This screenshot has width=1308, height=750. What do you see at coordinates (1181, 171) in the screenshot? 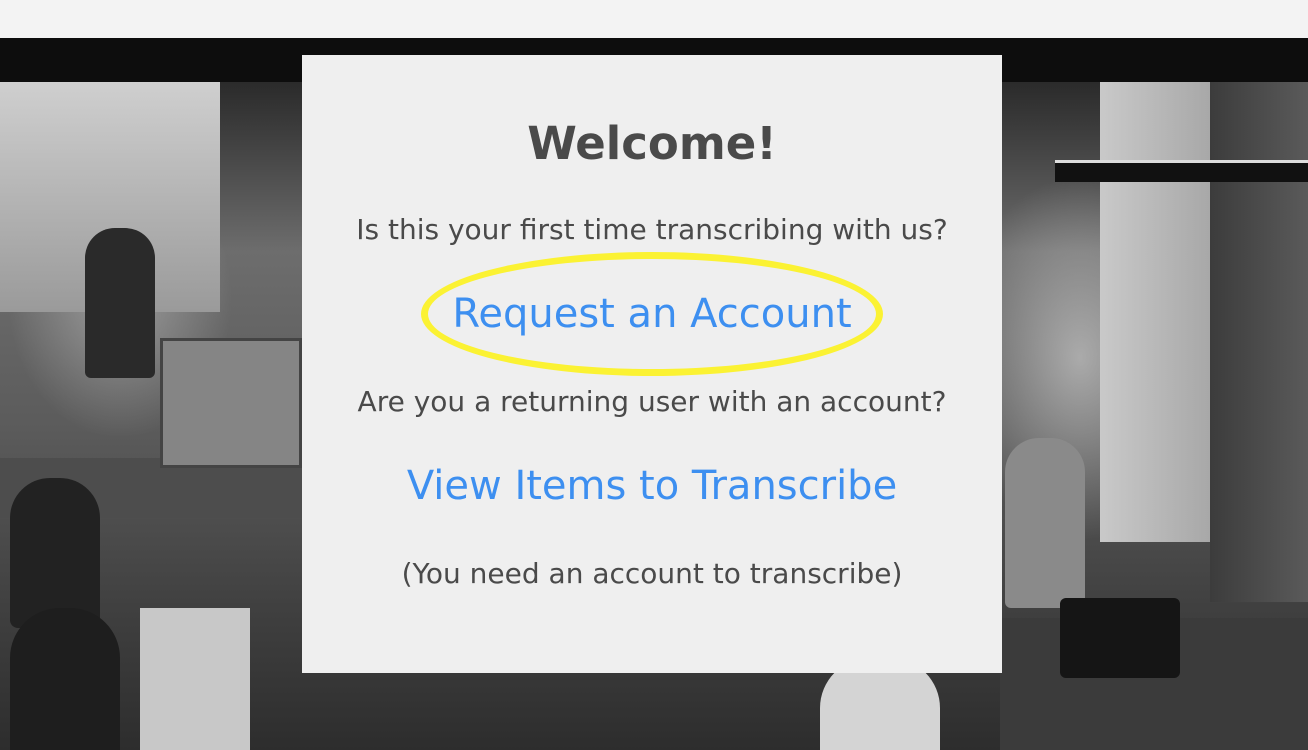
I see `photo-ceiling-fixture` at bounding box center [1181, 171].